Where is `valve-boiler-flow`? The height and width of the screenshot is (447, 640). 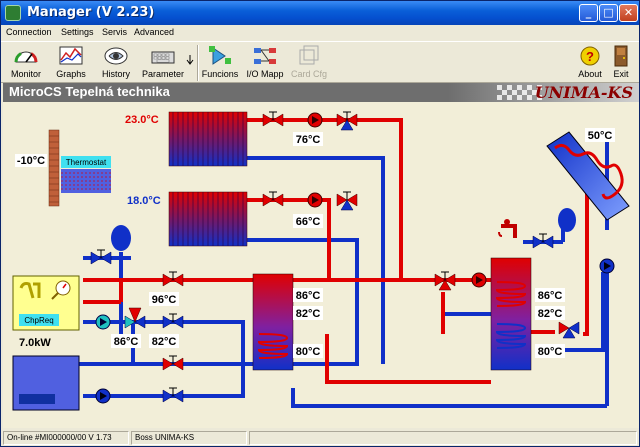 valve-boiler-flow is located at coordinates (173, 363).